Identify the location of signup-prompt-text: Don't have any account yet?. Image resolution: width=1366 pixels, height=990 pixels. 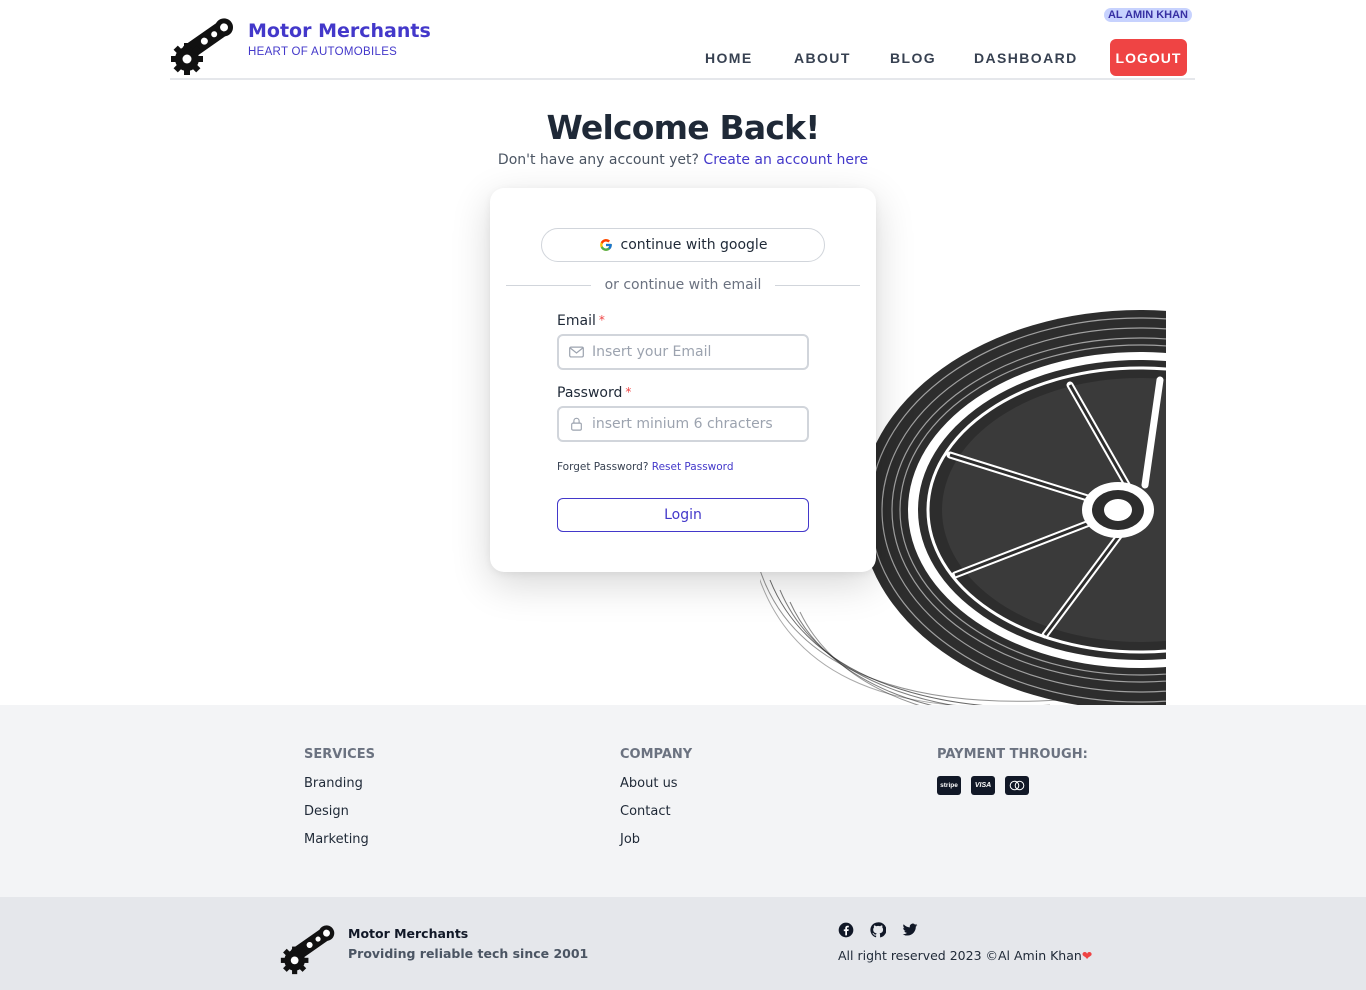
(598, 160).